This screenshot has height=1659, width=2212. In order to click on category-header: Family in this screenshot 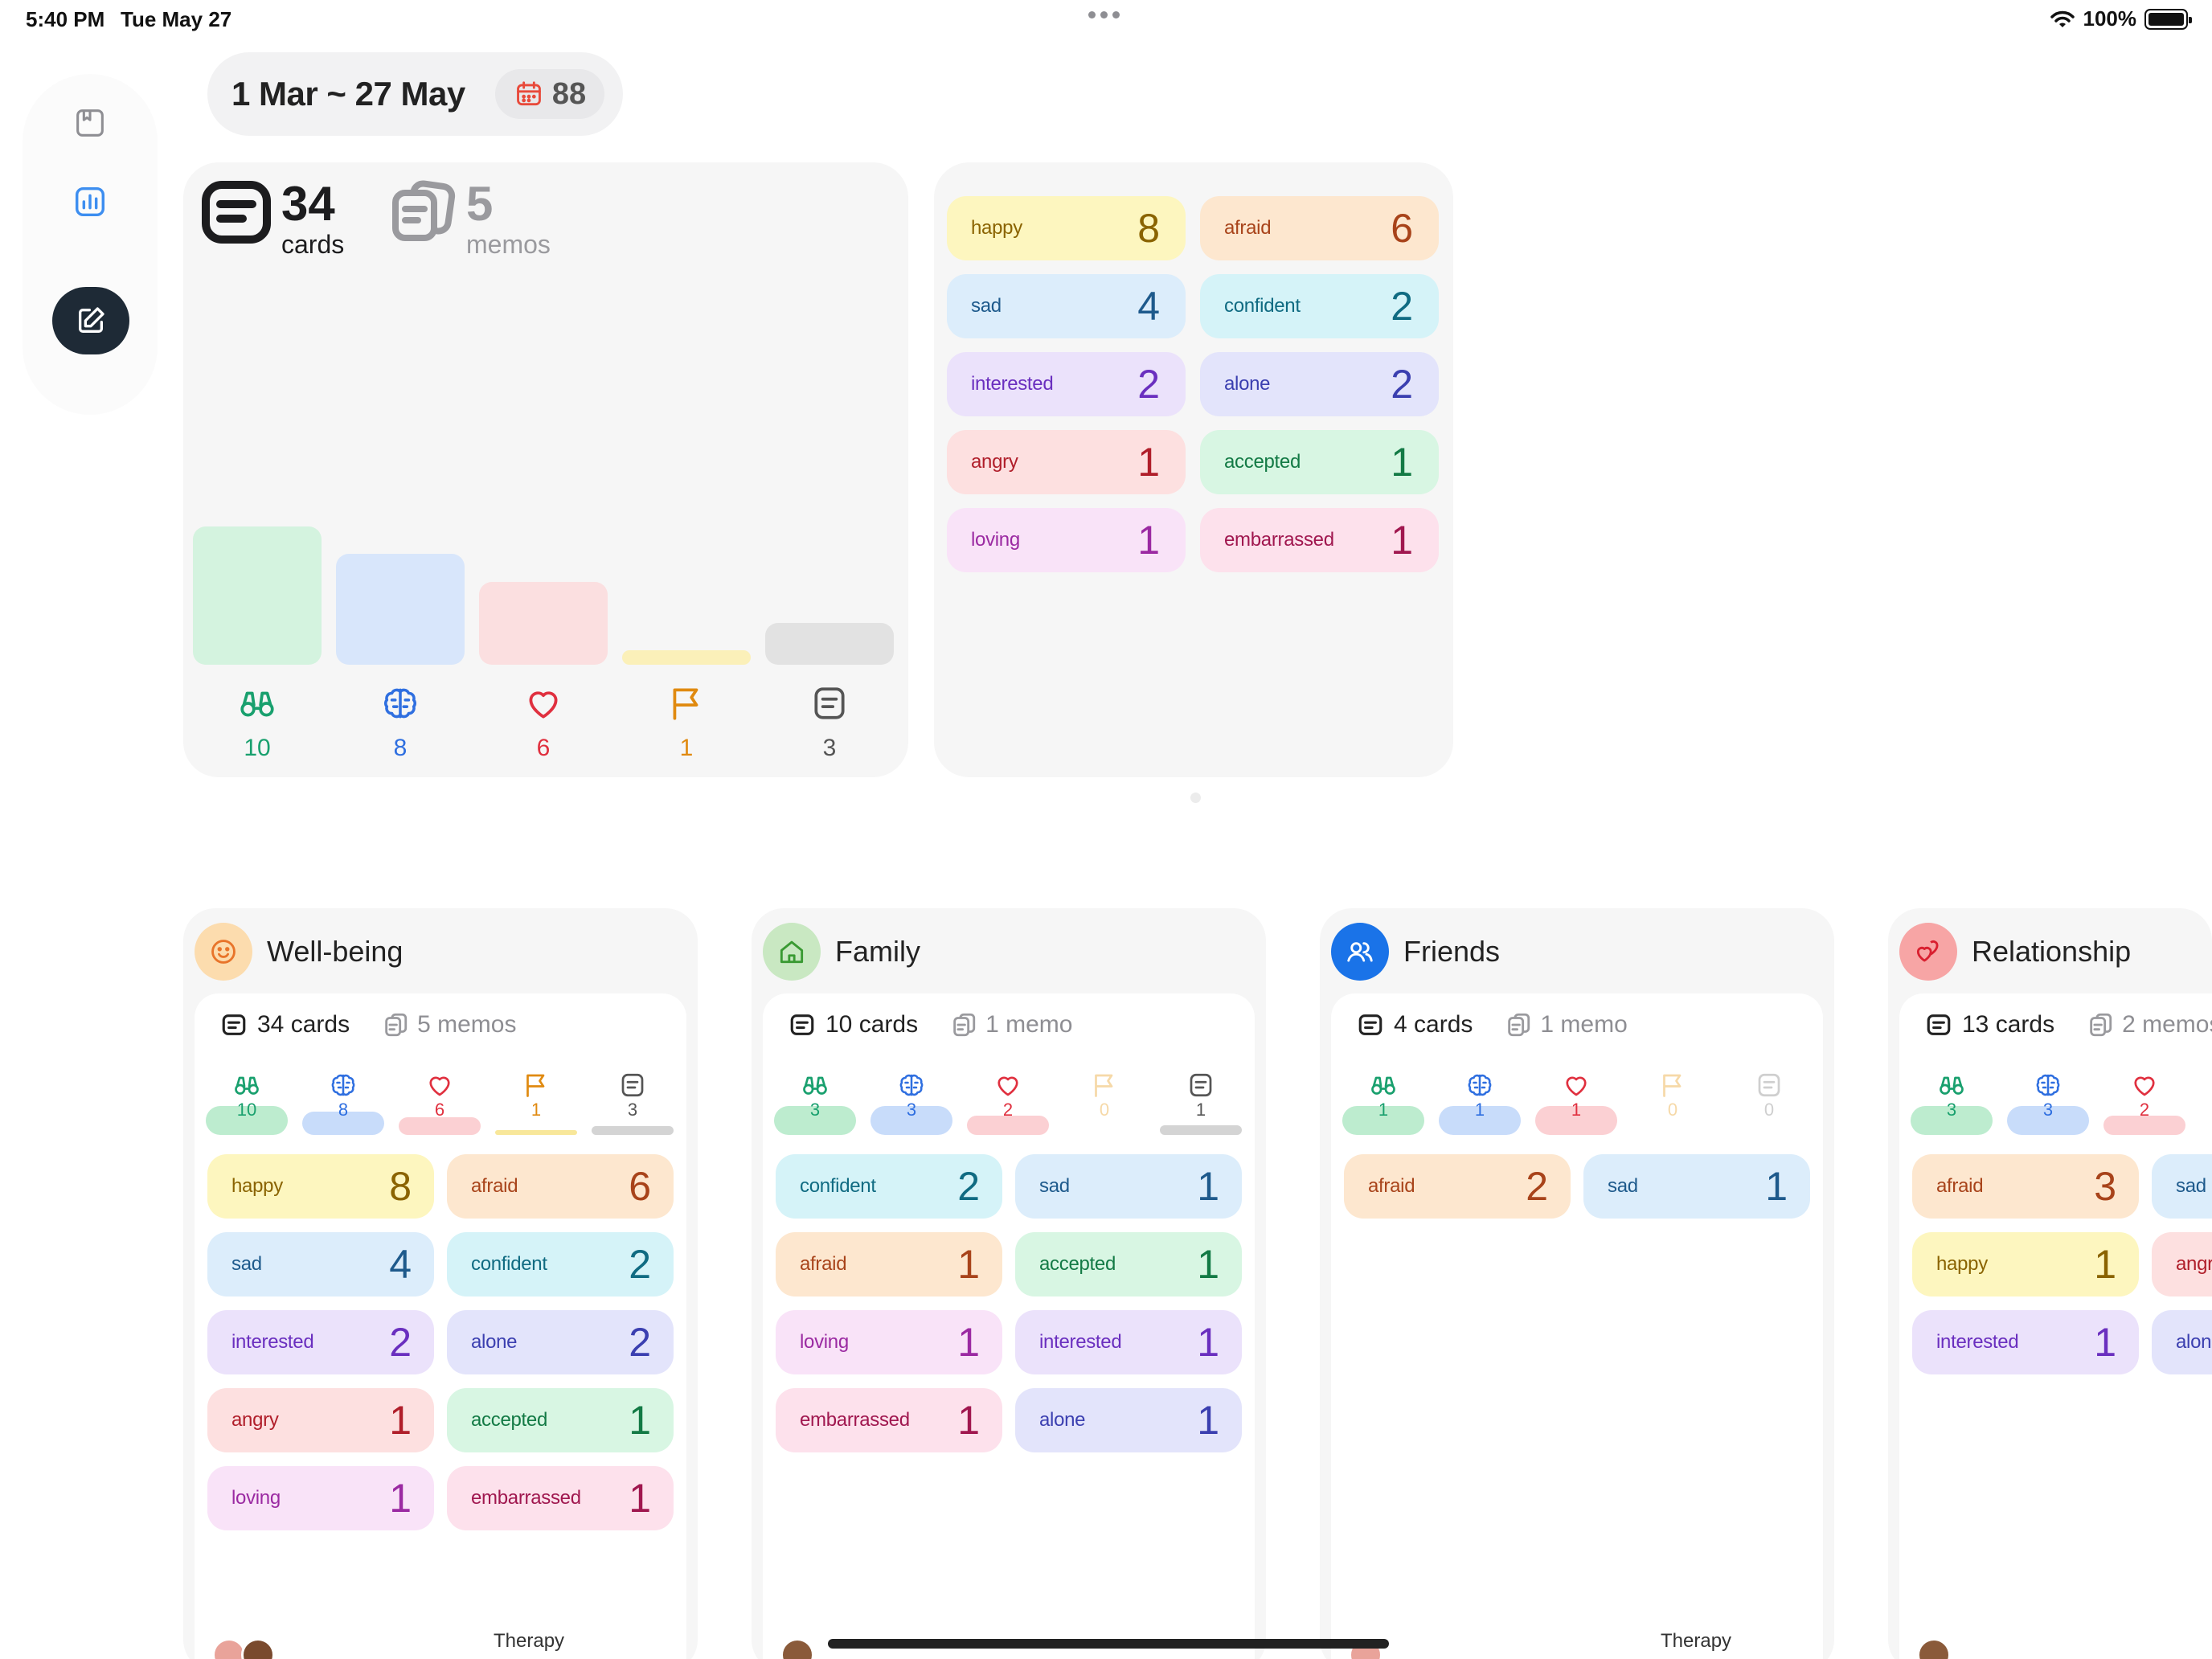, I will do `click(842, 952)`.